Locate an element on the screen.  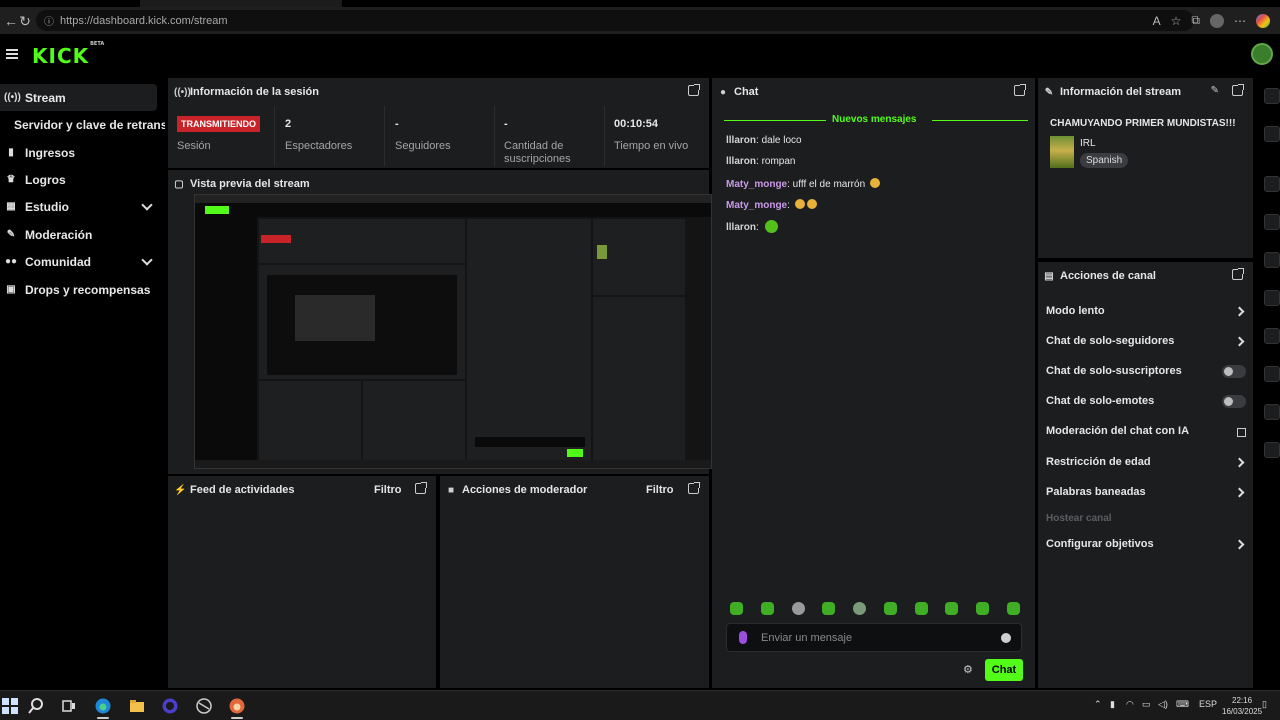
wrench-icon is located at coordinates (1272, 412).